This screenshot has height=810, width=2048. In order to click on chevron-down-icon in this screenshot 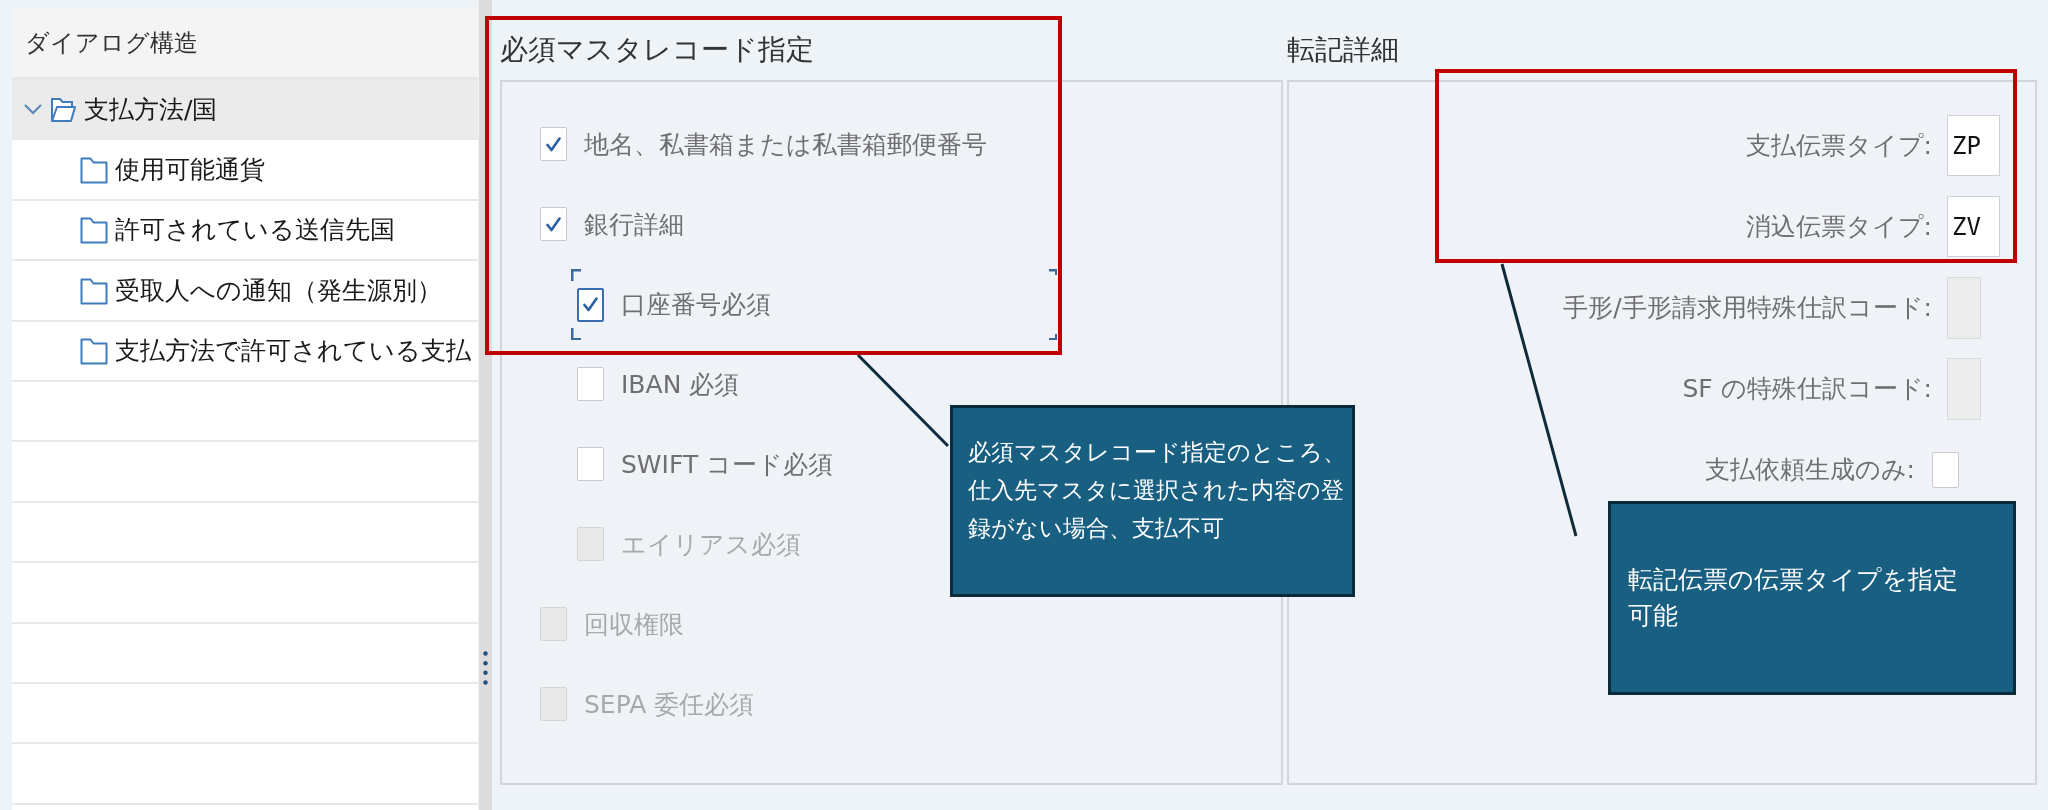, I will do `click(33, 109)`.